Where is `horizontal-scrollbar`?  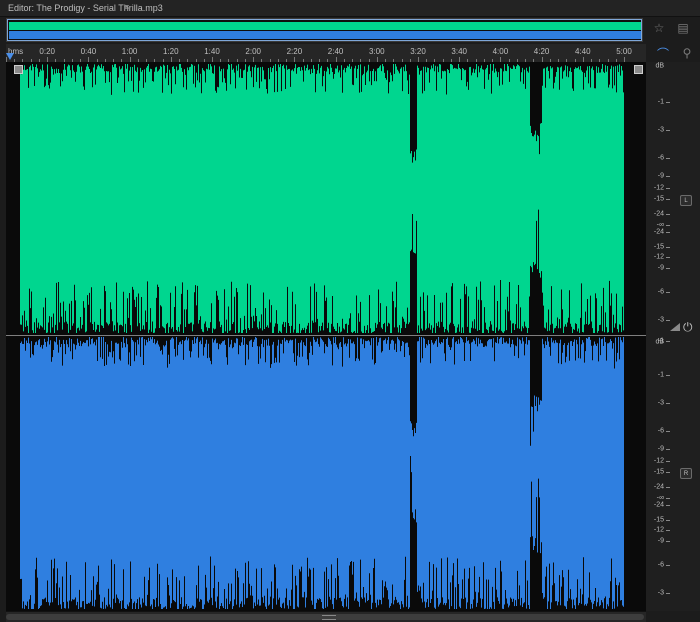
horizontal-scrollbar is located at coordinates (326, 616).